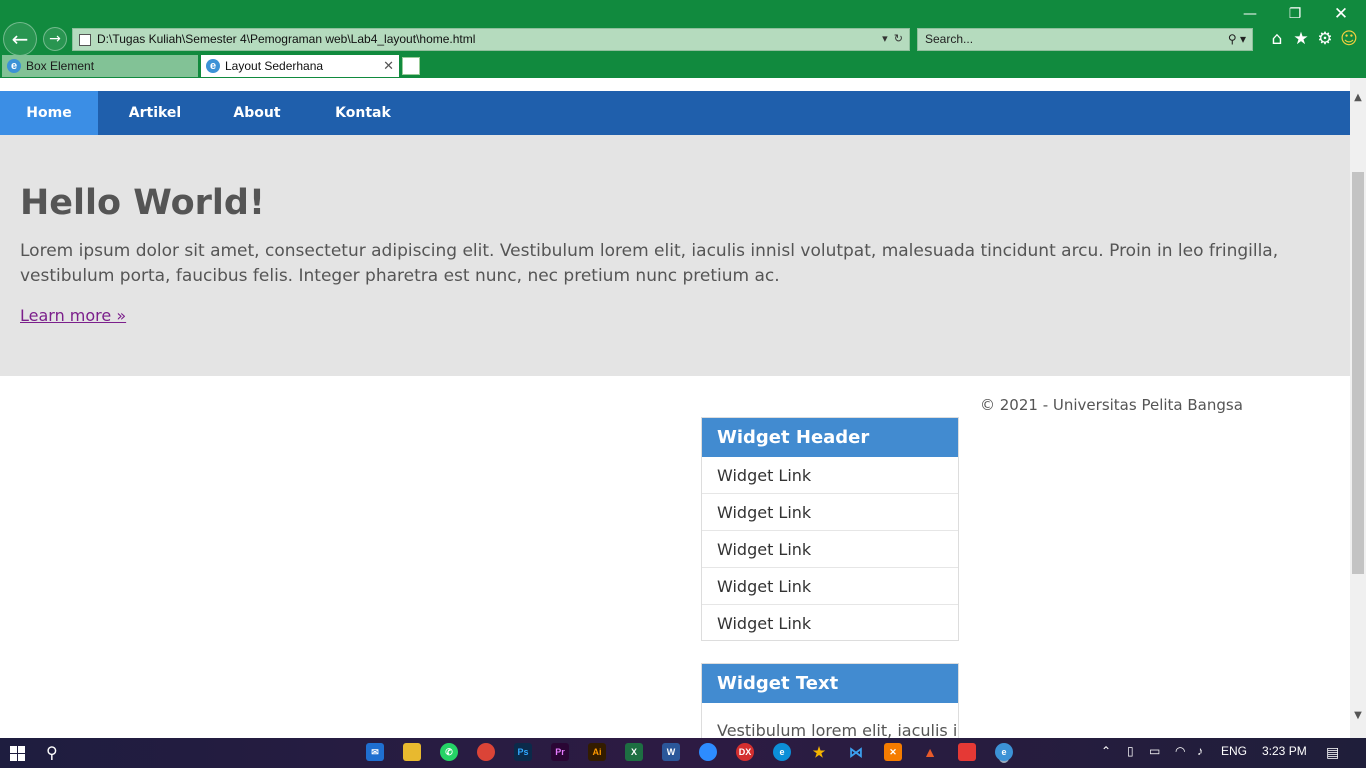  I want to click on new-tab-button, so click(411, 66).